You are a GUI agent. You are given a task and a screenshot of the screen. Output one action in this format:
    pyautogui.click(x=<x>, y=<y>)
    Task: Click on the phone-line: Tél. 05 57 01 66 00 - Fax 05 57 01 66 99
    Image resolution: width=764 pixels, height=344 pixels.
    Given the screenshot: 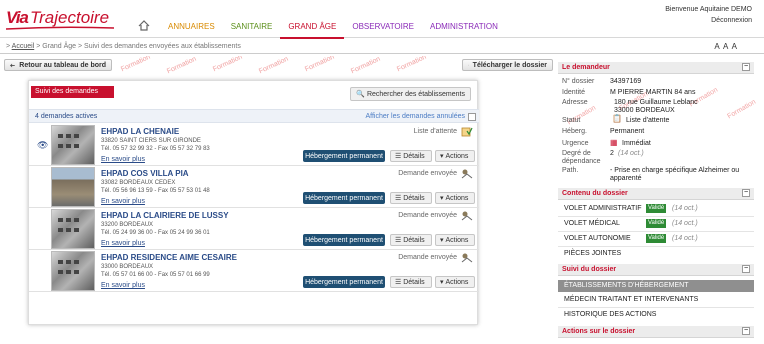 What is the action you would take?
    pyautogui.click(x=155, y=275)
    